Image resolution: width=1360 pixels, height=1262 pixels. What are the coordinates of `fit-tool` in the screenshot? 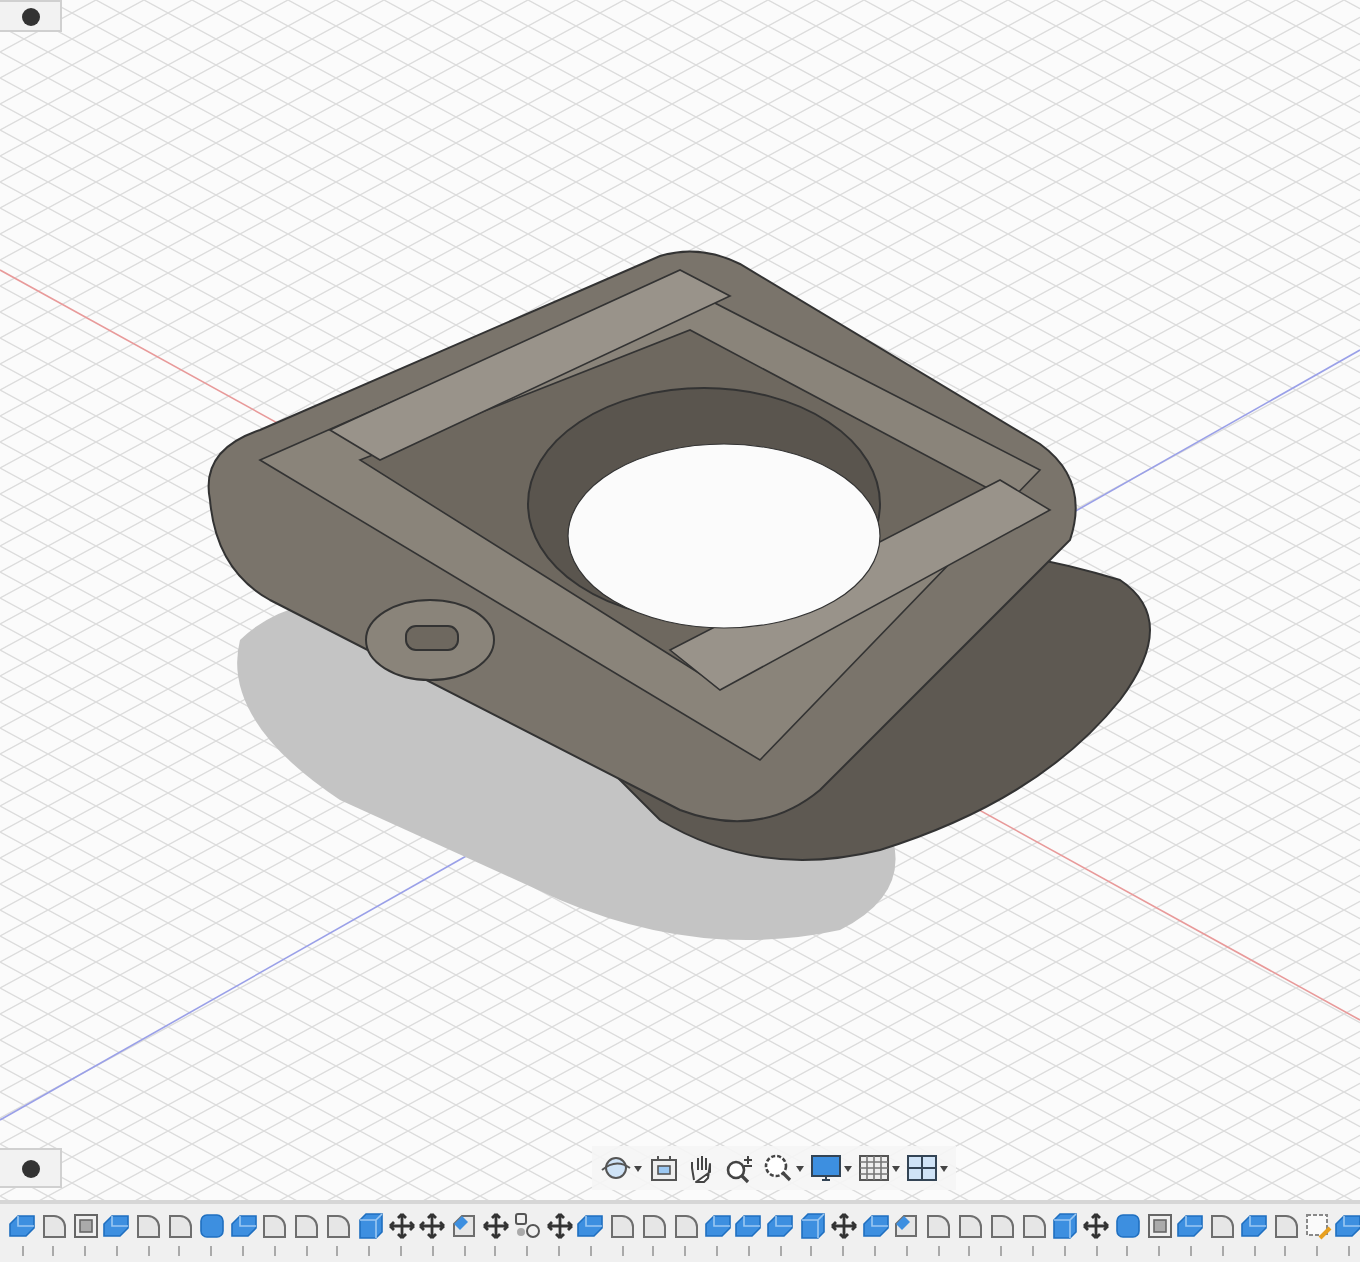 It's located at (783, 1168).